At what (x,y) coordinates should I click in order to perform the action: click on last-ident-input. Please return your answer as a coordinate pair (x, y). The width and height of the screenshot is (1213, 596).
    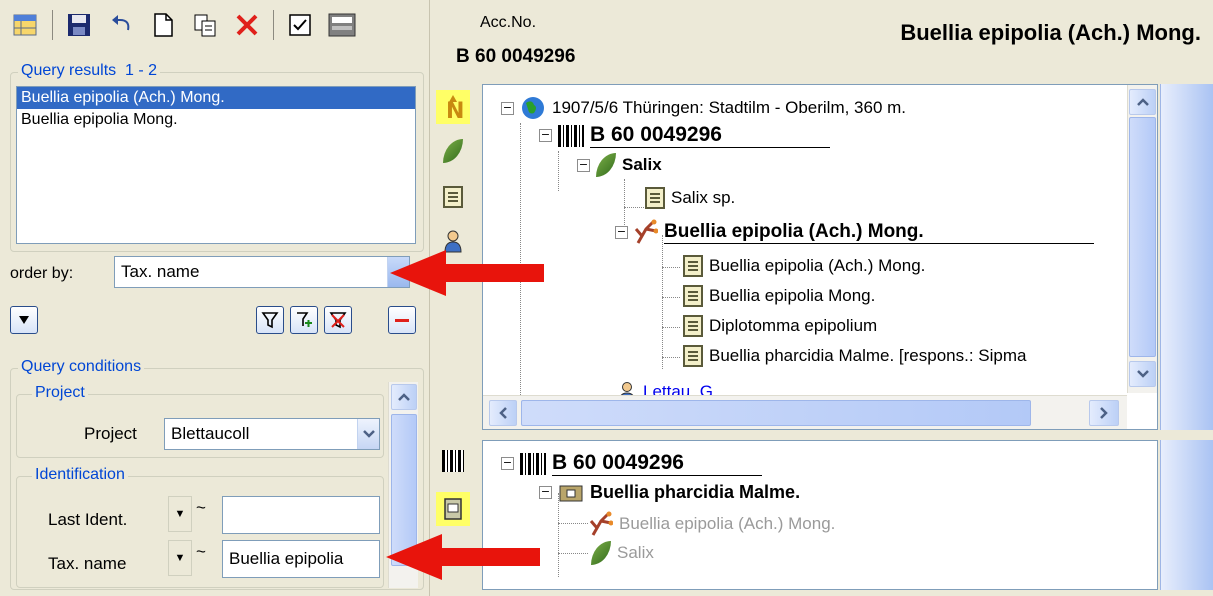
    Looking at the image, I should click on (301, 515).